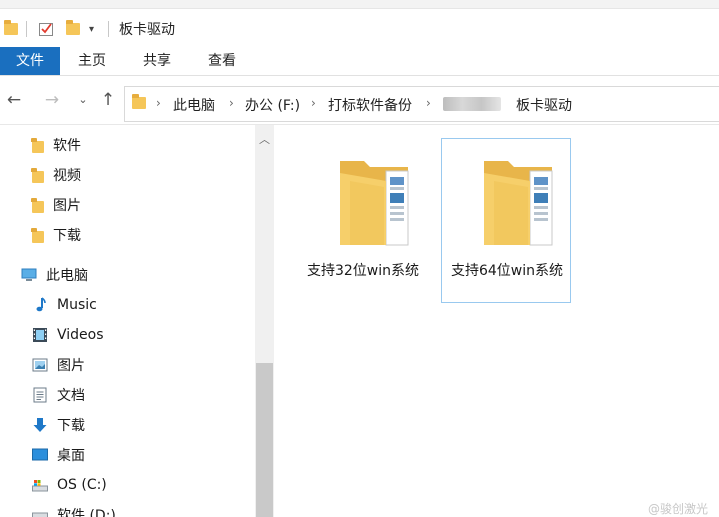  Describe the element at coordinates (359, 28) in the screenshot. I see `title-bar: ▾ 板卡驱动` at that location.